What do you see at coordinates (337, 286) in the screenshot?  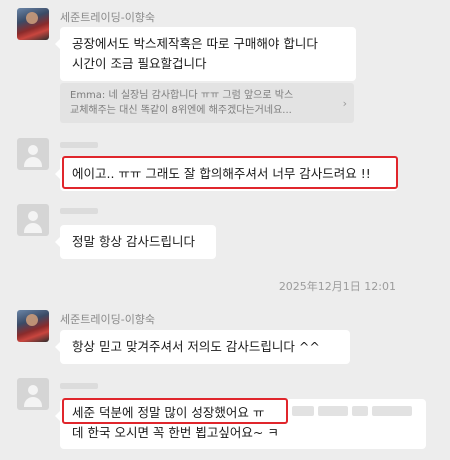 I see `chat-timestamp: 2025年12月1日 12:01` at bounding box center [337, 286].